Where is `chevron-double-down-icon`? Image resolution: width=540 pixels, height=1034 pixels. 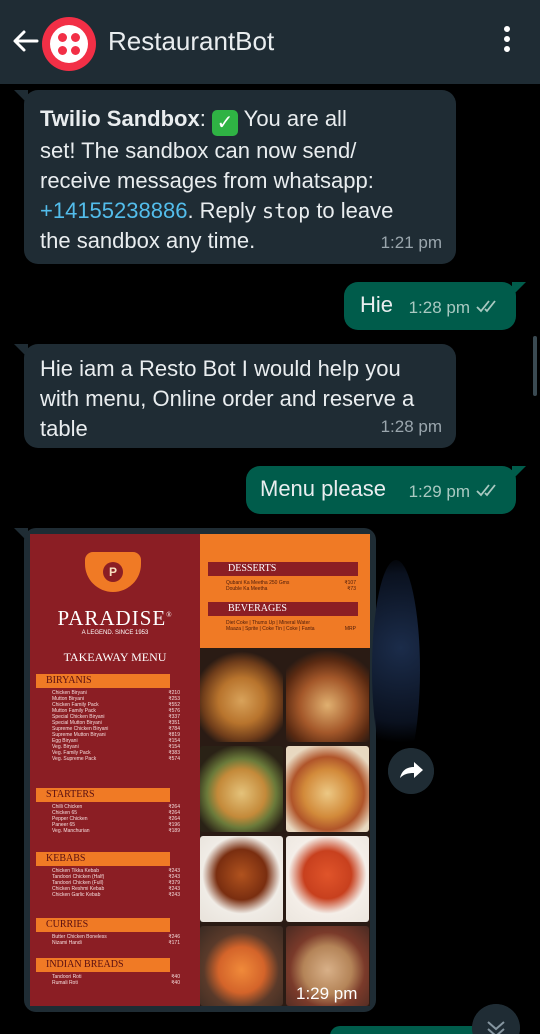
chevron-double-down-icon is located at coordinates (496, 1019).